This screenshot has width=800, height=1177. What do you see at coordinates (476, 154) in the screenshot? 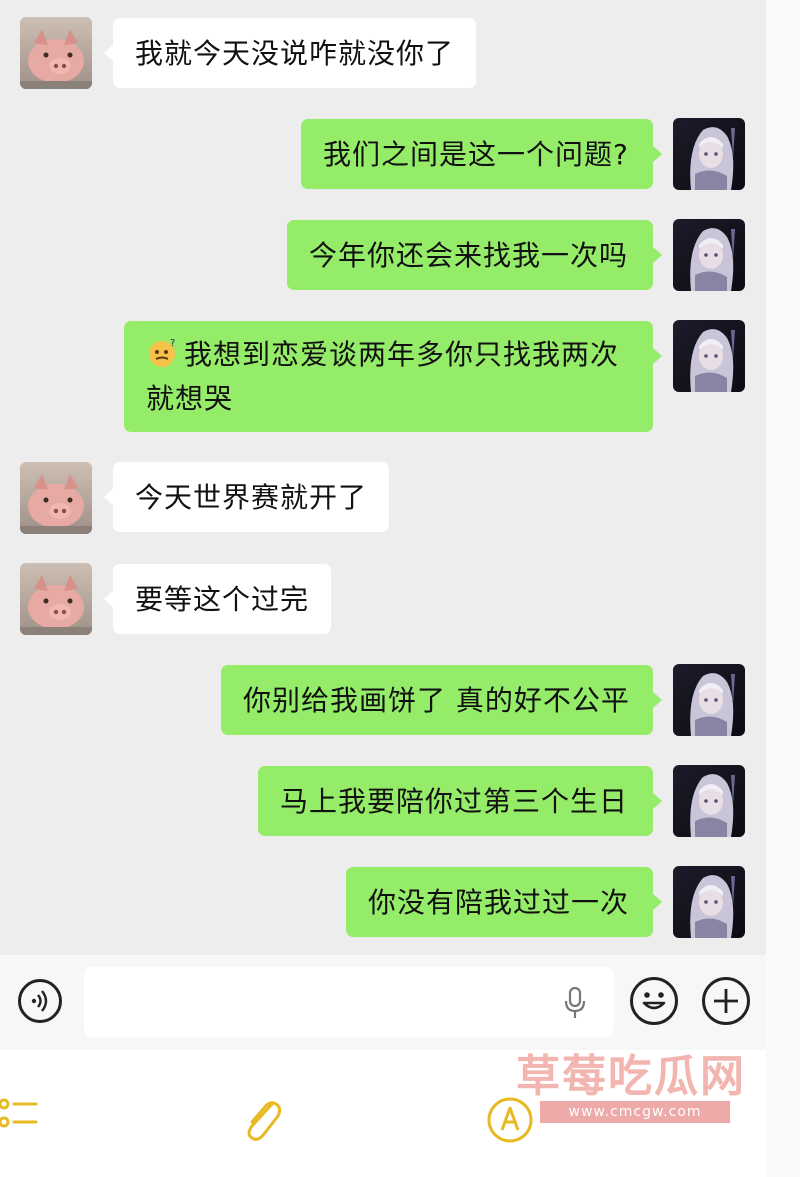
I see `message-text: 我们之间是这一个问题?` at bounding box center [476, 154].